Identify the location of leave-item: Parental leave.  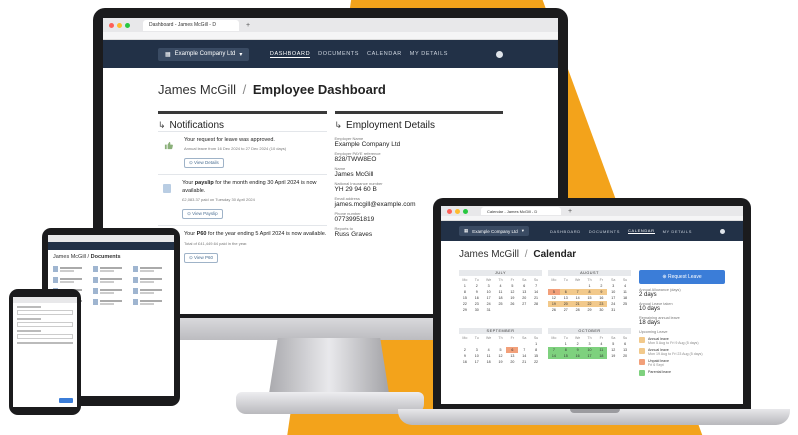
(682, 373).